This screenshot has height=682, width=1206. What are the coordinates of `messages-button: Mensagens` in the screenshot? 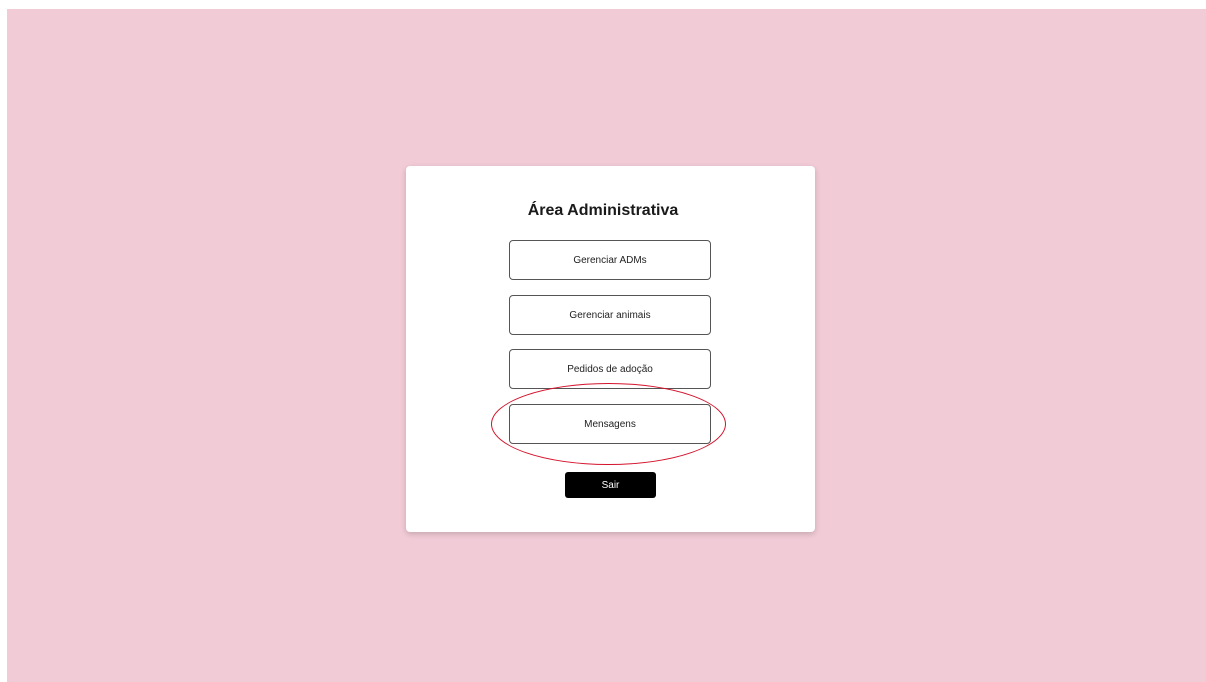 It's located at (610, 424).